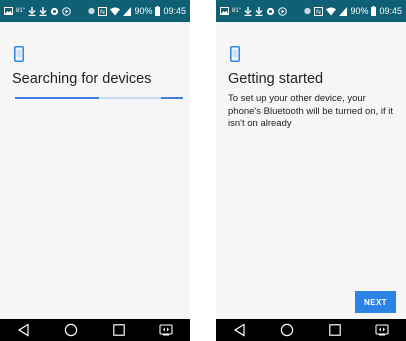 This screenshot has height=341, width=406. Describe the element at coordinates (57, 98) in the screenshot. I see `progress-segment-primary` at that location.